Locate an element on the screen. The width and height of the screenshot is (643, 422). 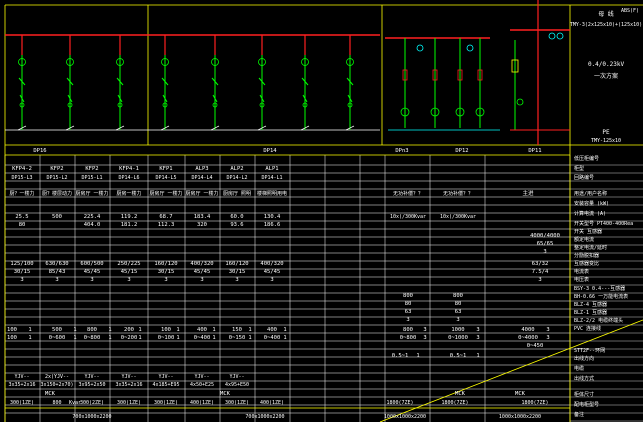
incoming-rated: 4000/4000 is located at coordinates (545, 236).